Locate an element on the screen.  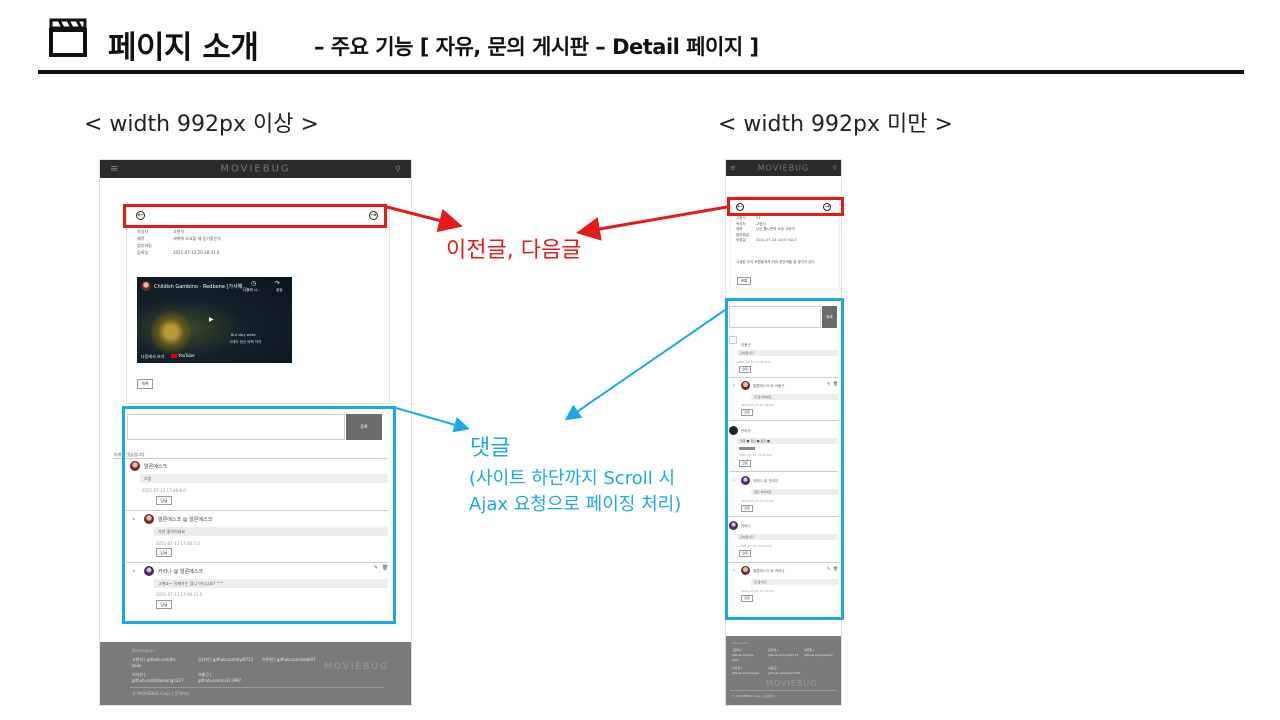
youtube-label: YouTube is located at coordinates (186, 355).